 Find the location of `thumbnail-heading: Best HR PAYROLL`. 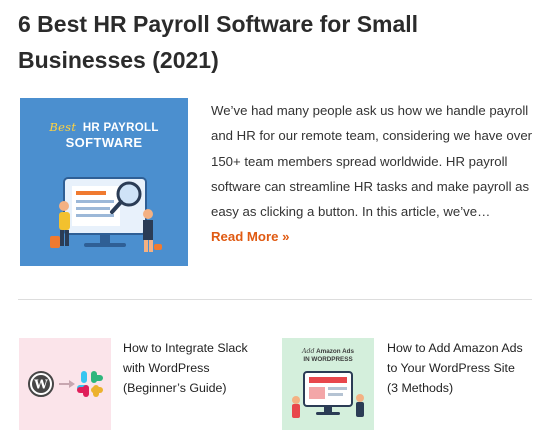

thumbnail-heading: Best HR PAYROLL is located at coordinates (104, 127).